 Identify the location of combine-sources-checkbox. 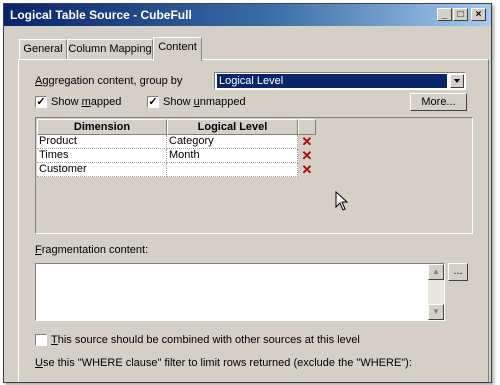
(41, 340).